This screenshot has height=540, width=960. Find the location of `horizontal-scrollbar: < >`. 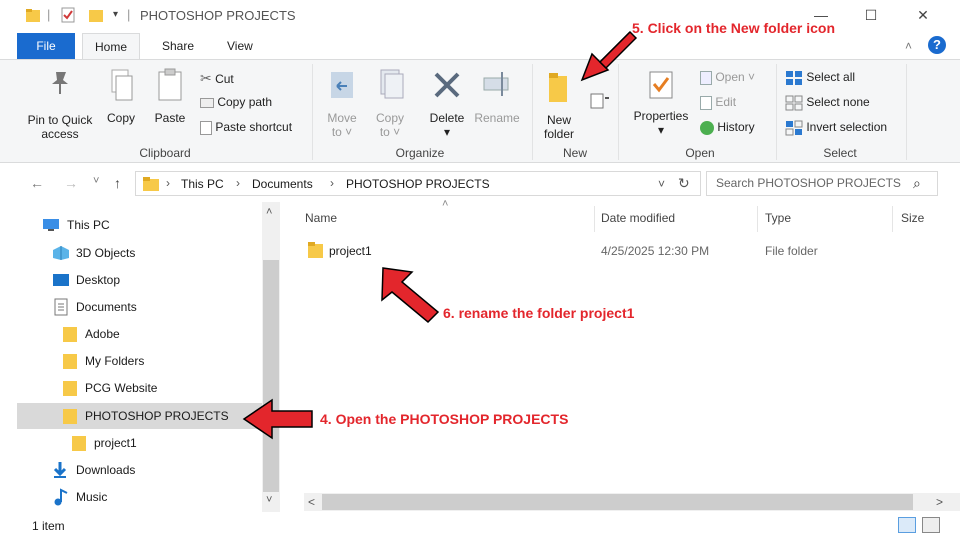

horizontal-scrollbar: < > is located at coordinates (632, 502).